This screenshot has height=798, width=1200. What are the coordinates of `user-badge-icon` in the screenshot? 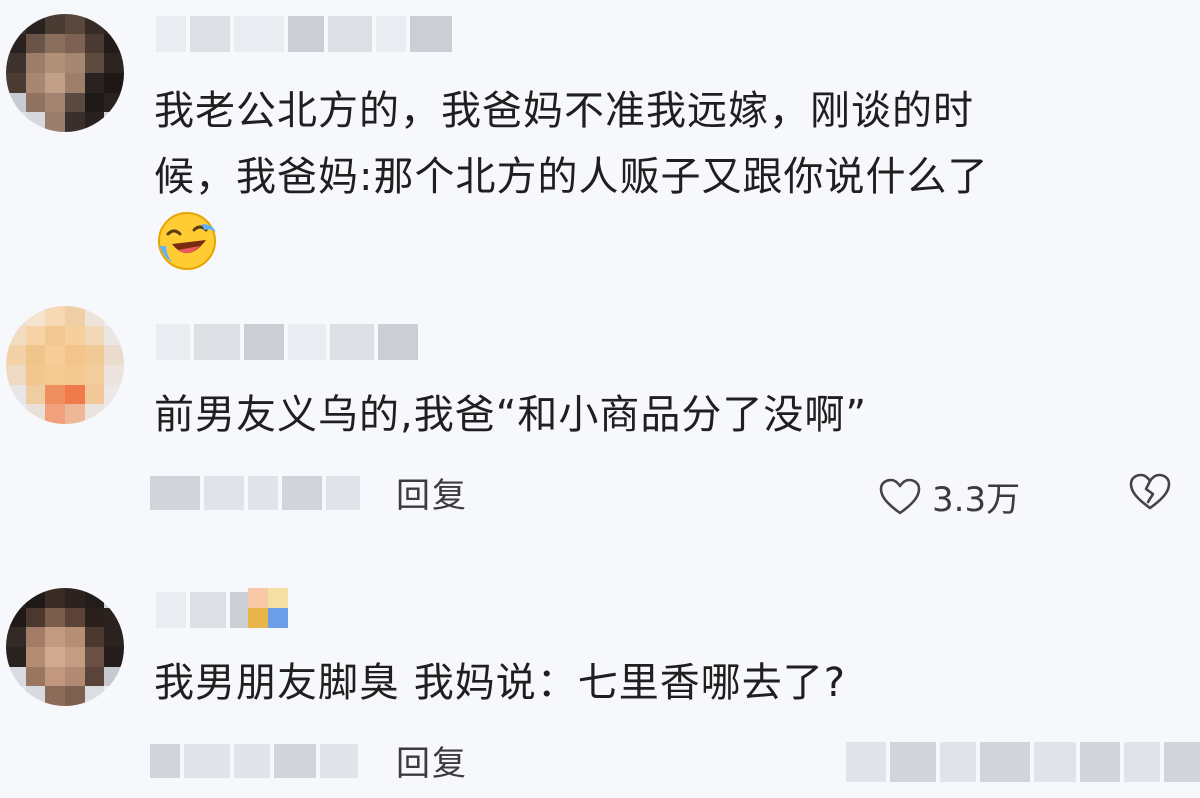 It's located at (268, 608).